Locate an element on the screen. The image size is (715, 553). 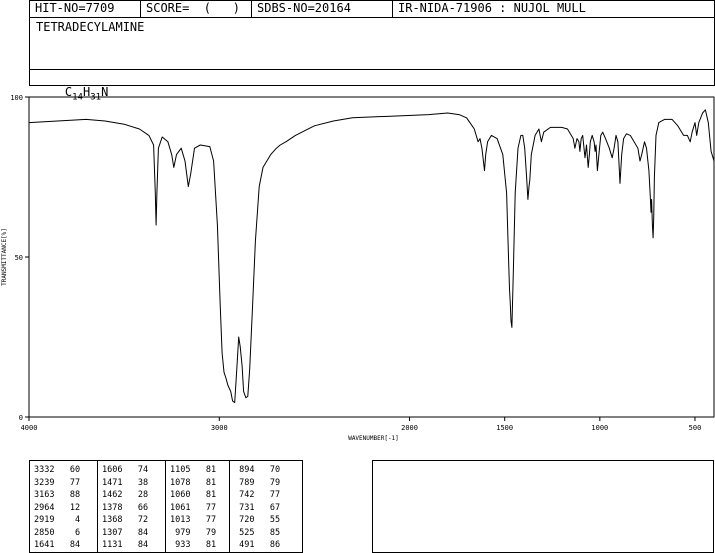
peak-row: 731 67 is located at coordinates (257, 507).